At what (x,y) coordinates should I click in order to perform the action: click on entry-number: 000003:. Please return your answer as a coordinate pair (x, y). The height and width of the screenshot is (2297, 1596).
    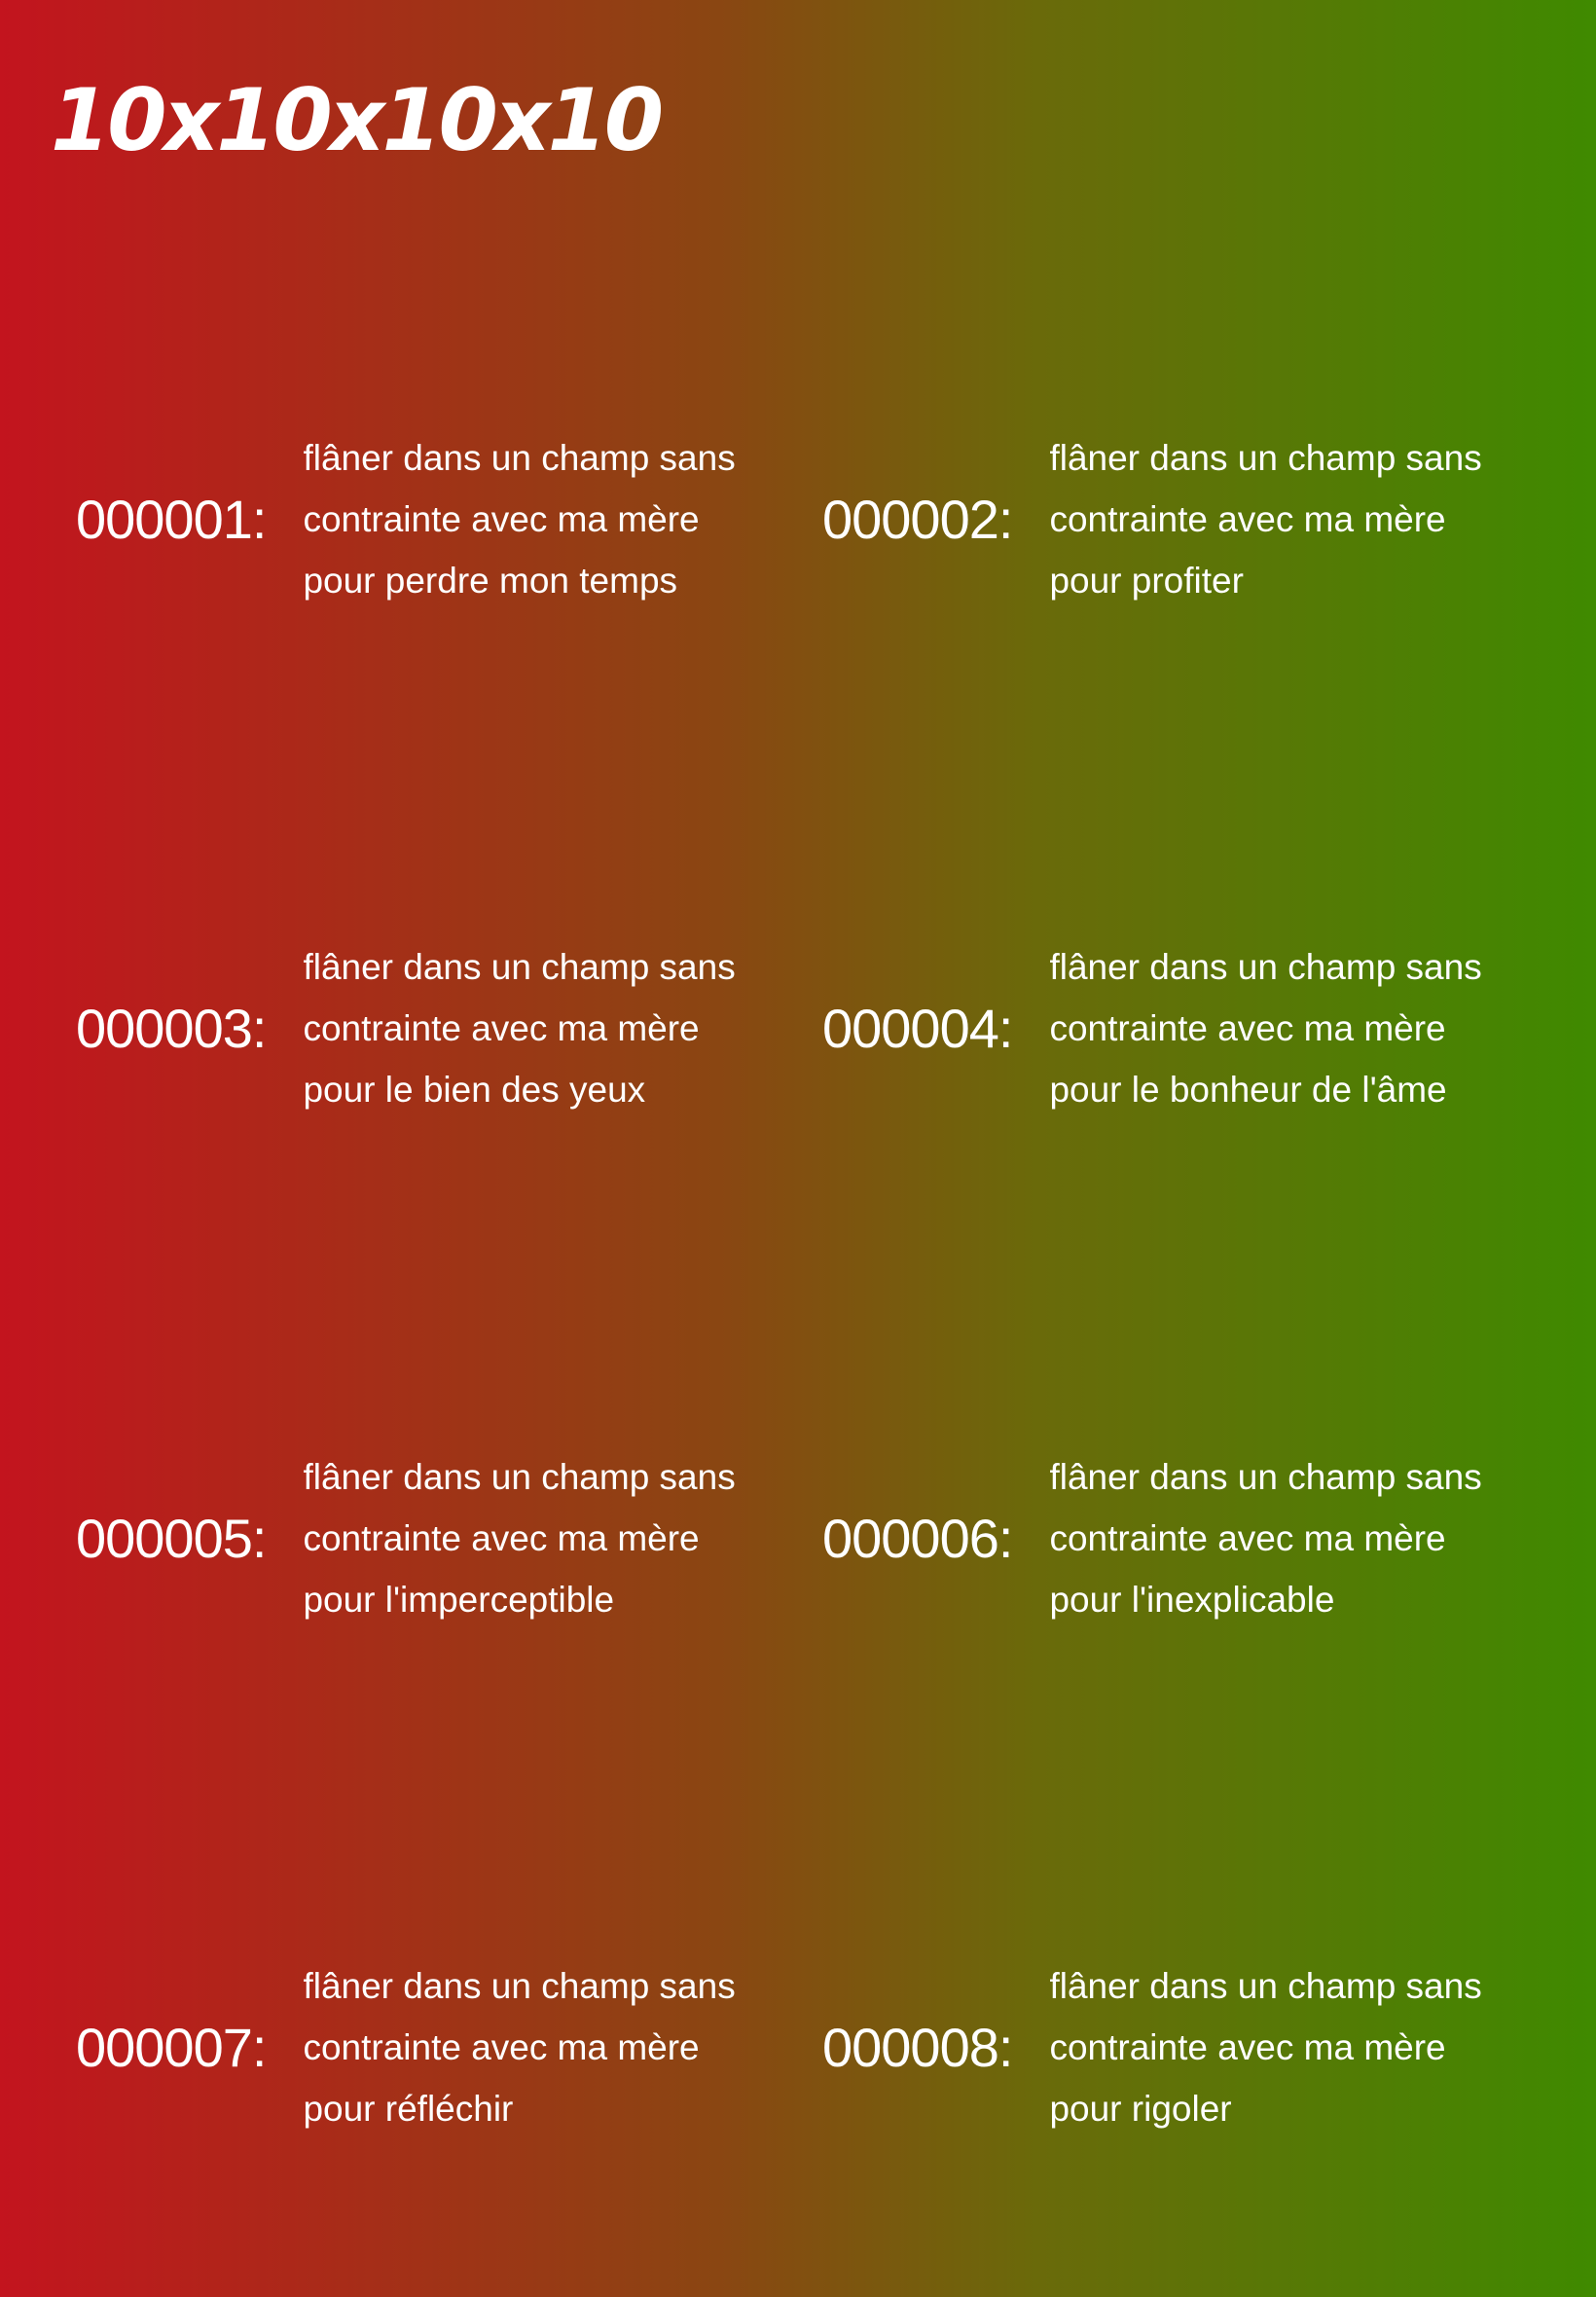
    Looking at the image, I should click on (171, 1028).